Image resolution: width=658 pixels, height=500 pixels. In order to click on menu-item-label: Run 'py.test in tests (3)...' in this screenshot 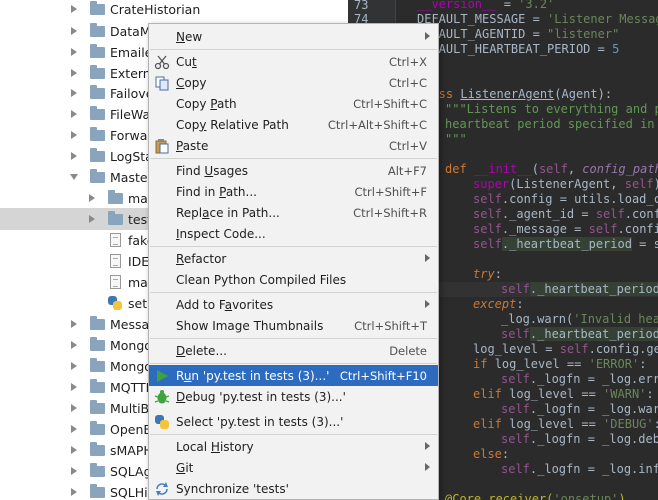, I will do `click(253, 375)`.